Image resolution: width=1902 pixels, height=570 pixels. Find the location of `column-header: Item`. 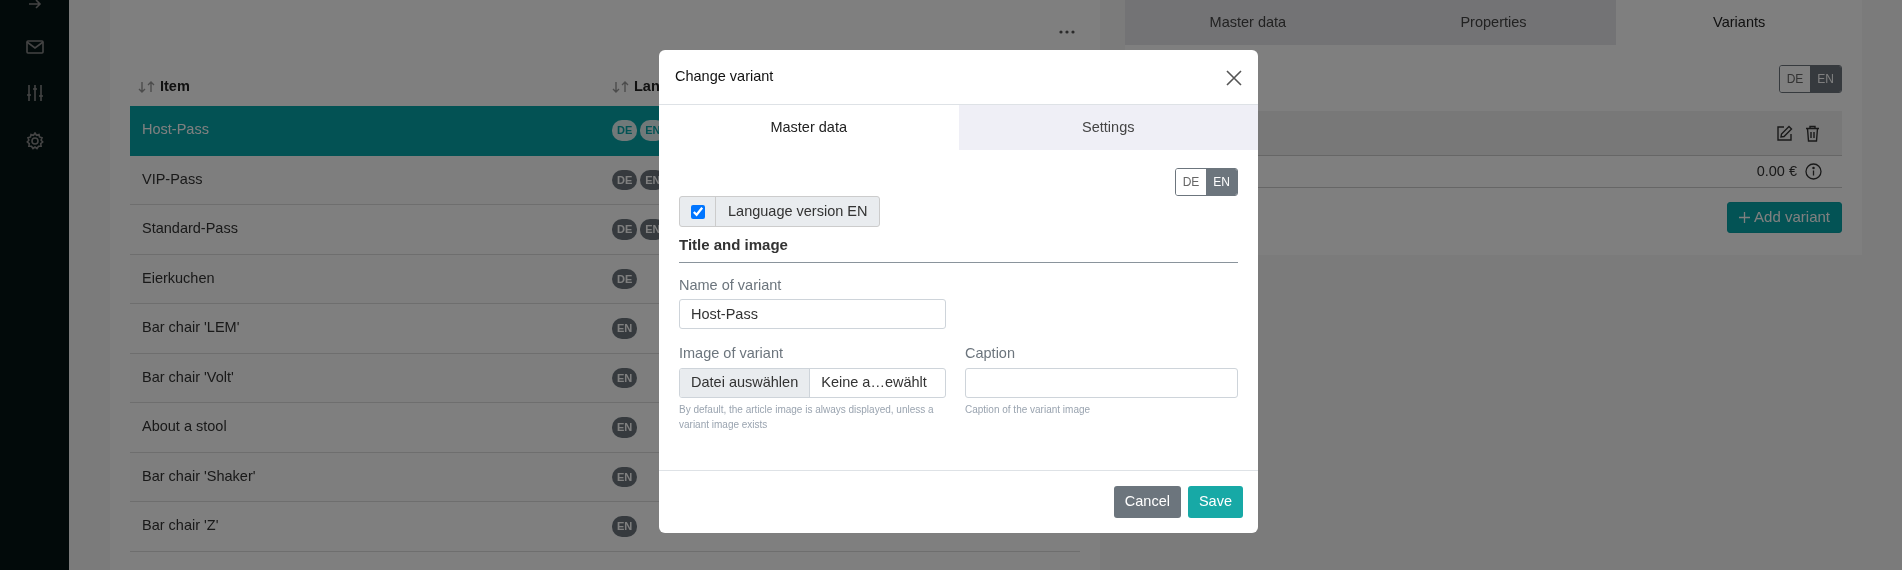

column-header: Item is located at coordinates (175, 87).